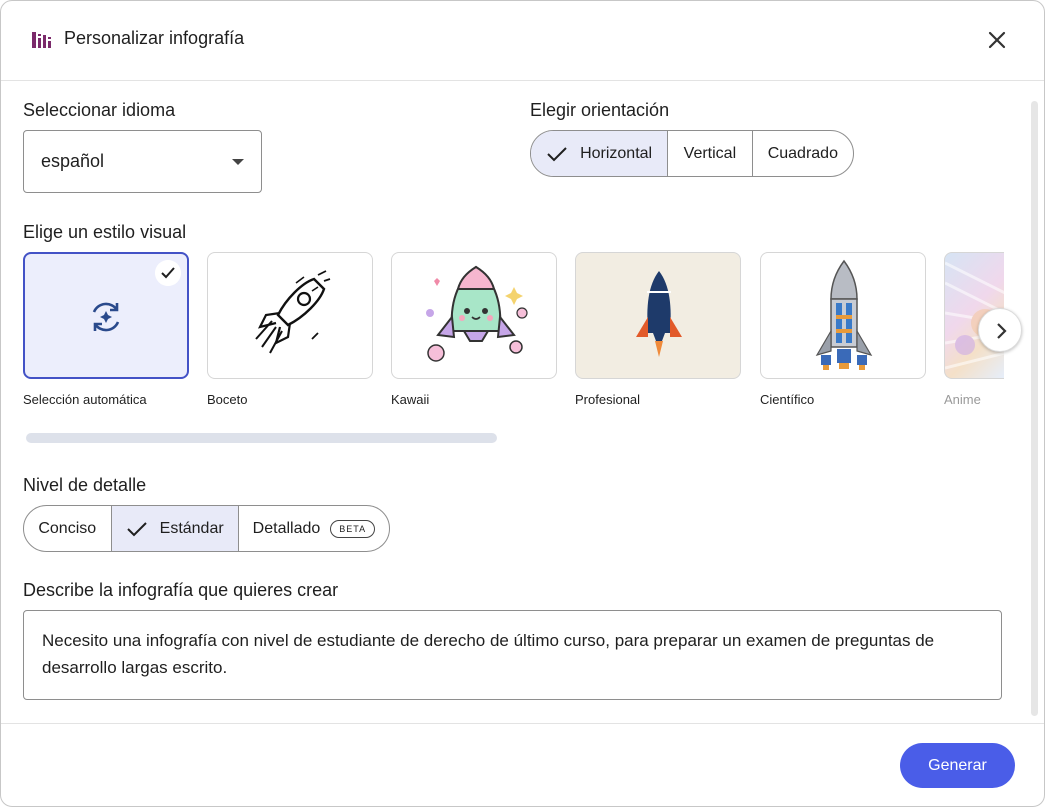 The width and height of the screenshot is (1045, 807). Describe the element at coordinates (787, 399) in the screenshot. I see `style-label-scientific: Científico` at that location.